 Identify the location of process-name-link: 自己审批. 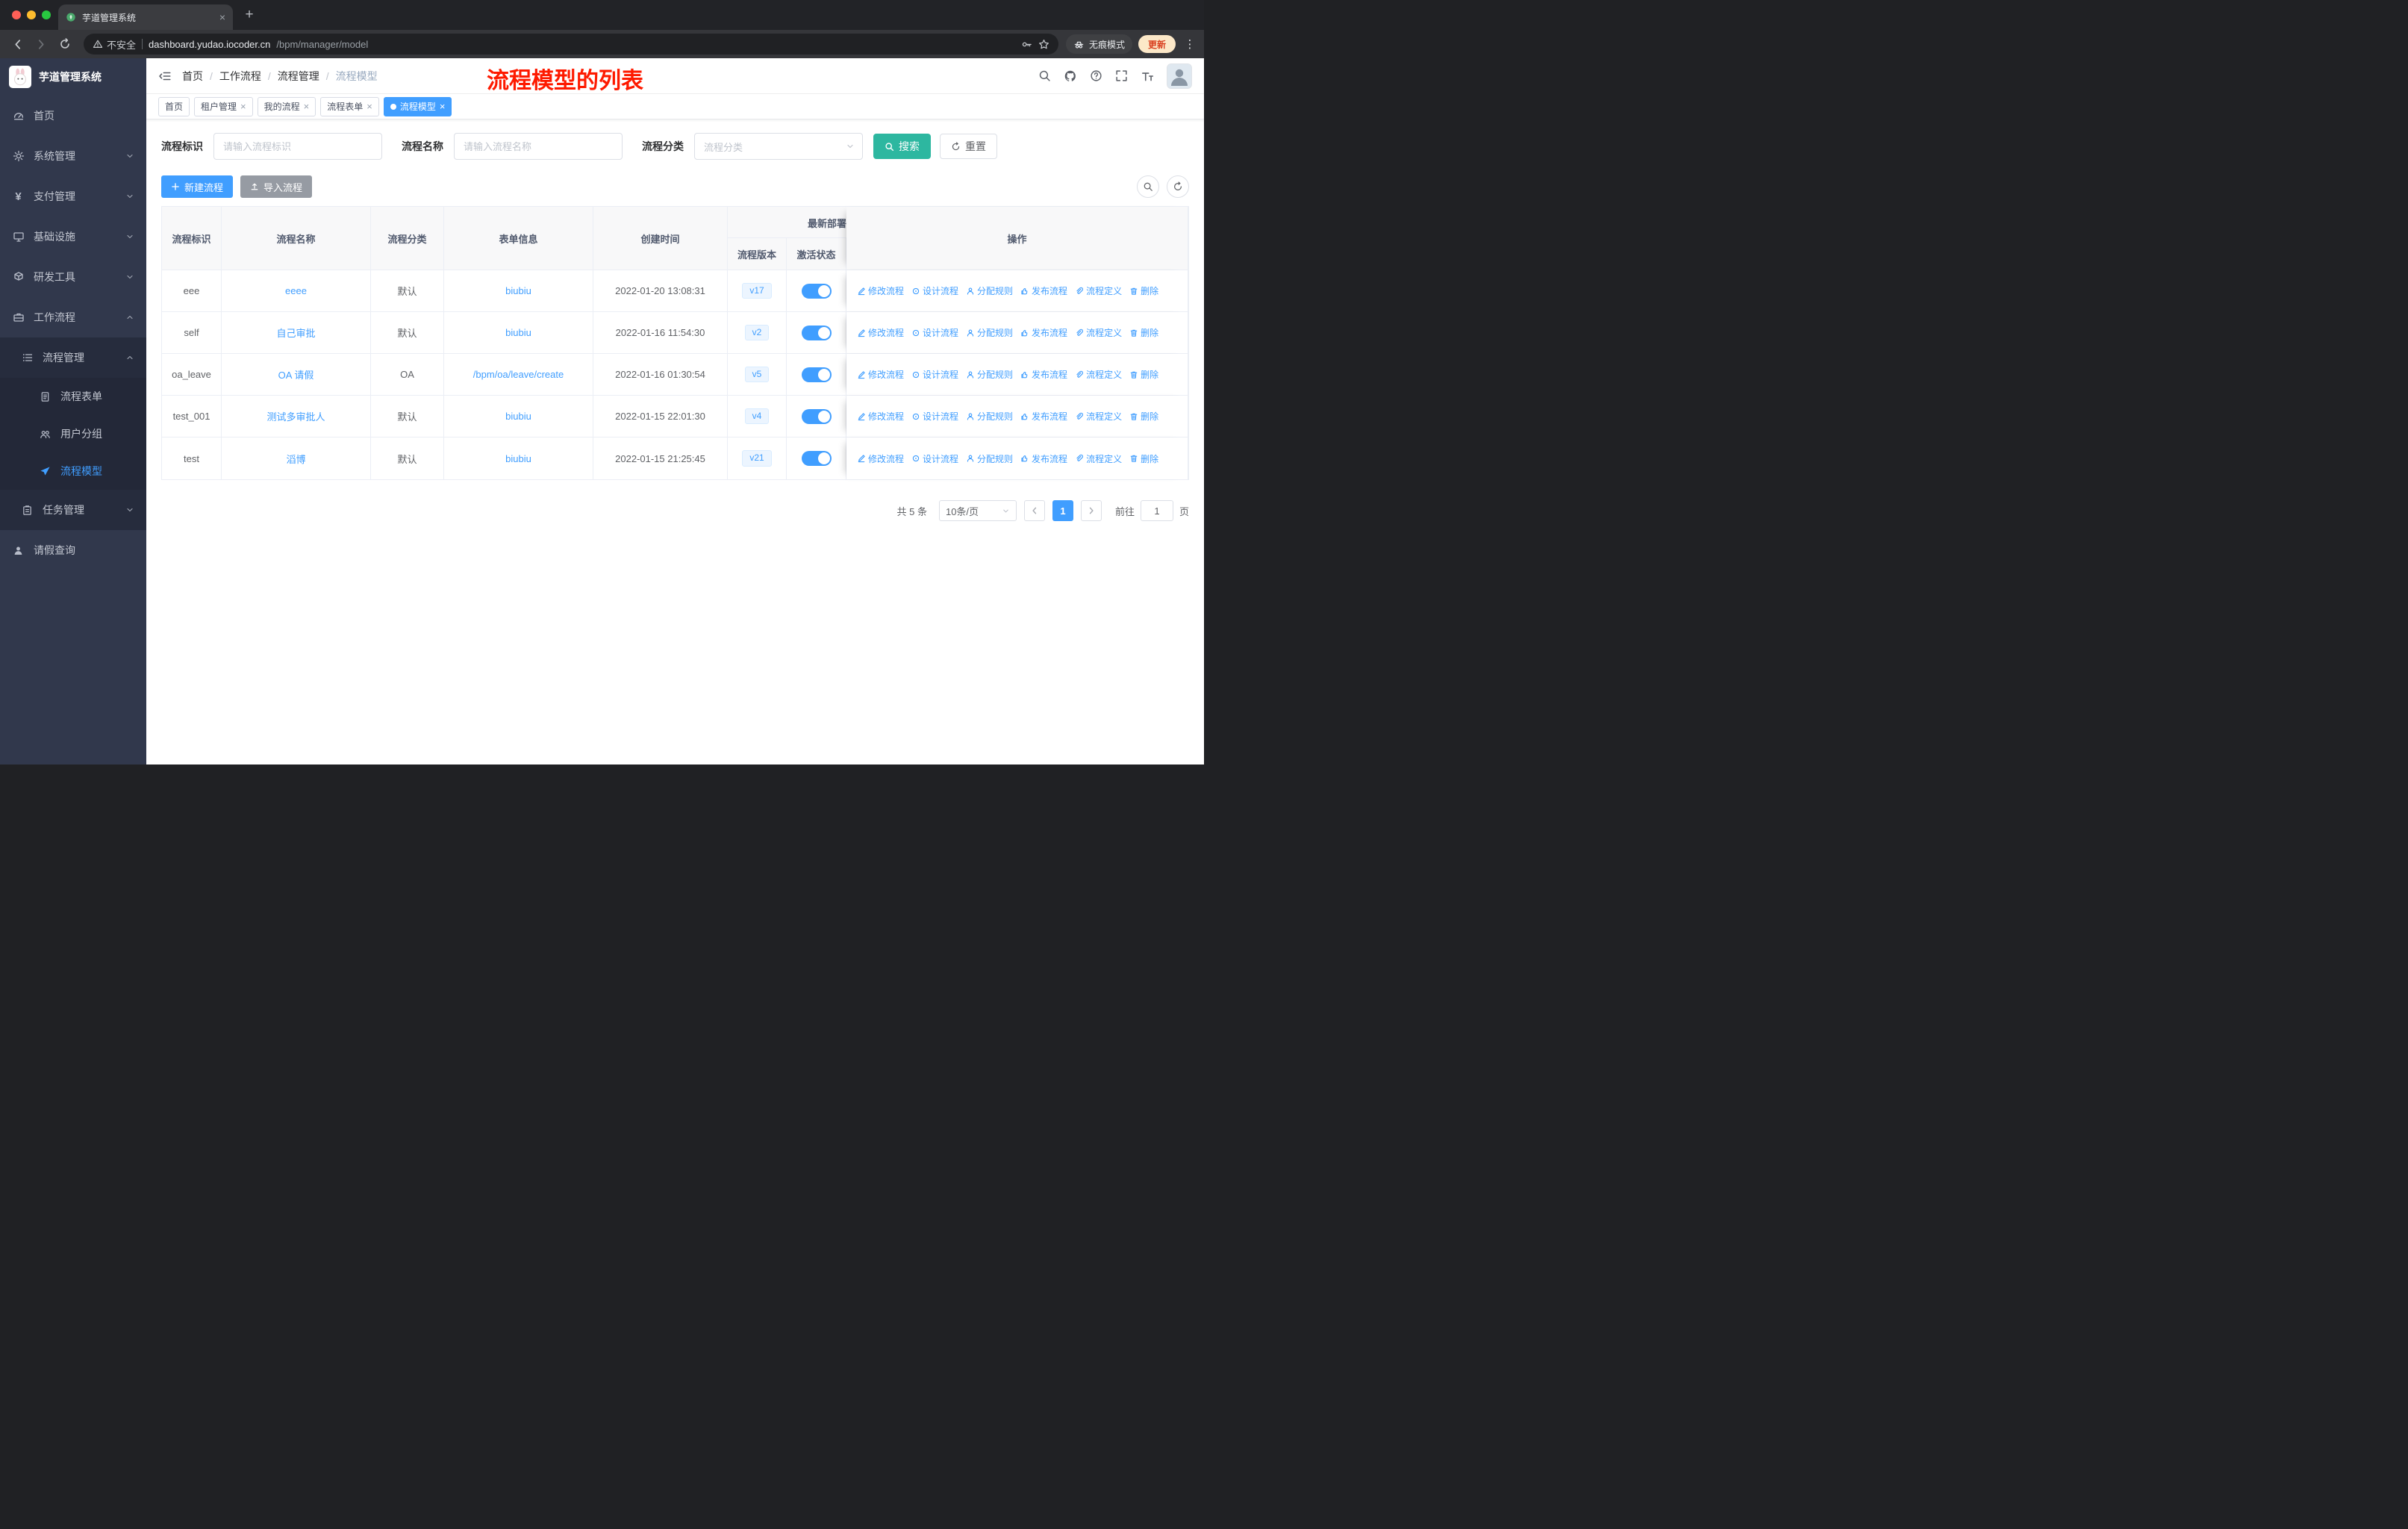
(295, 333).